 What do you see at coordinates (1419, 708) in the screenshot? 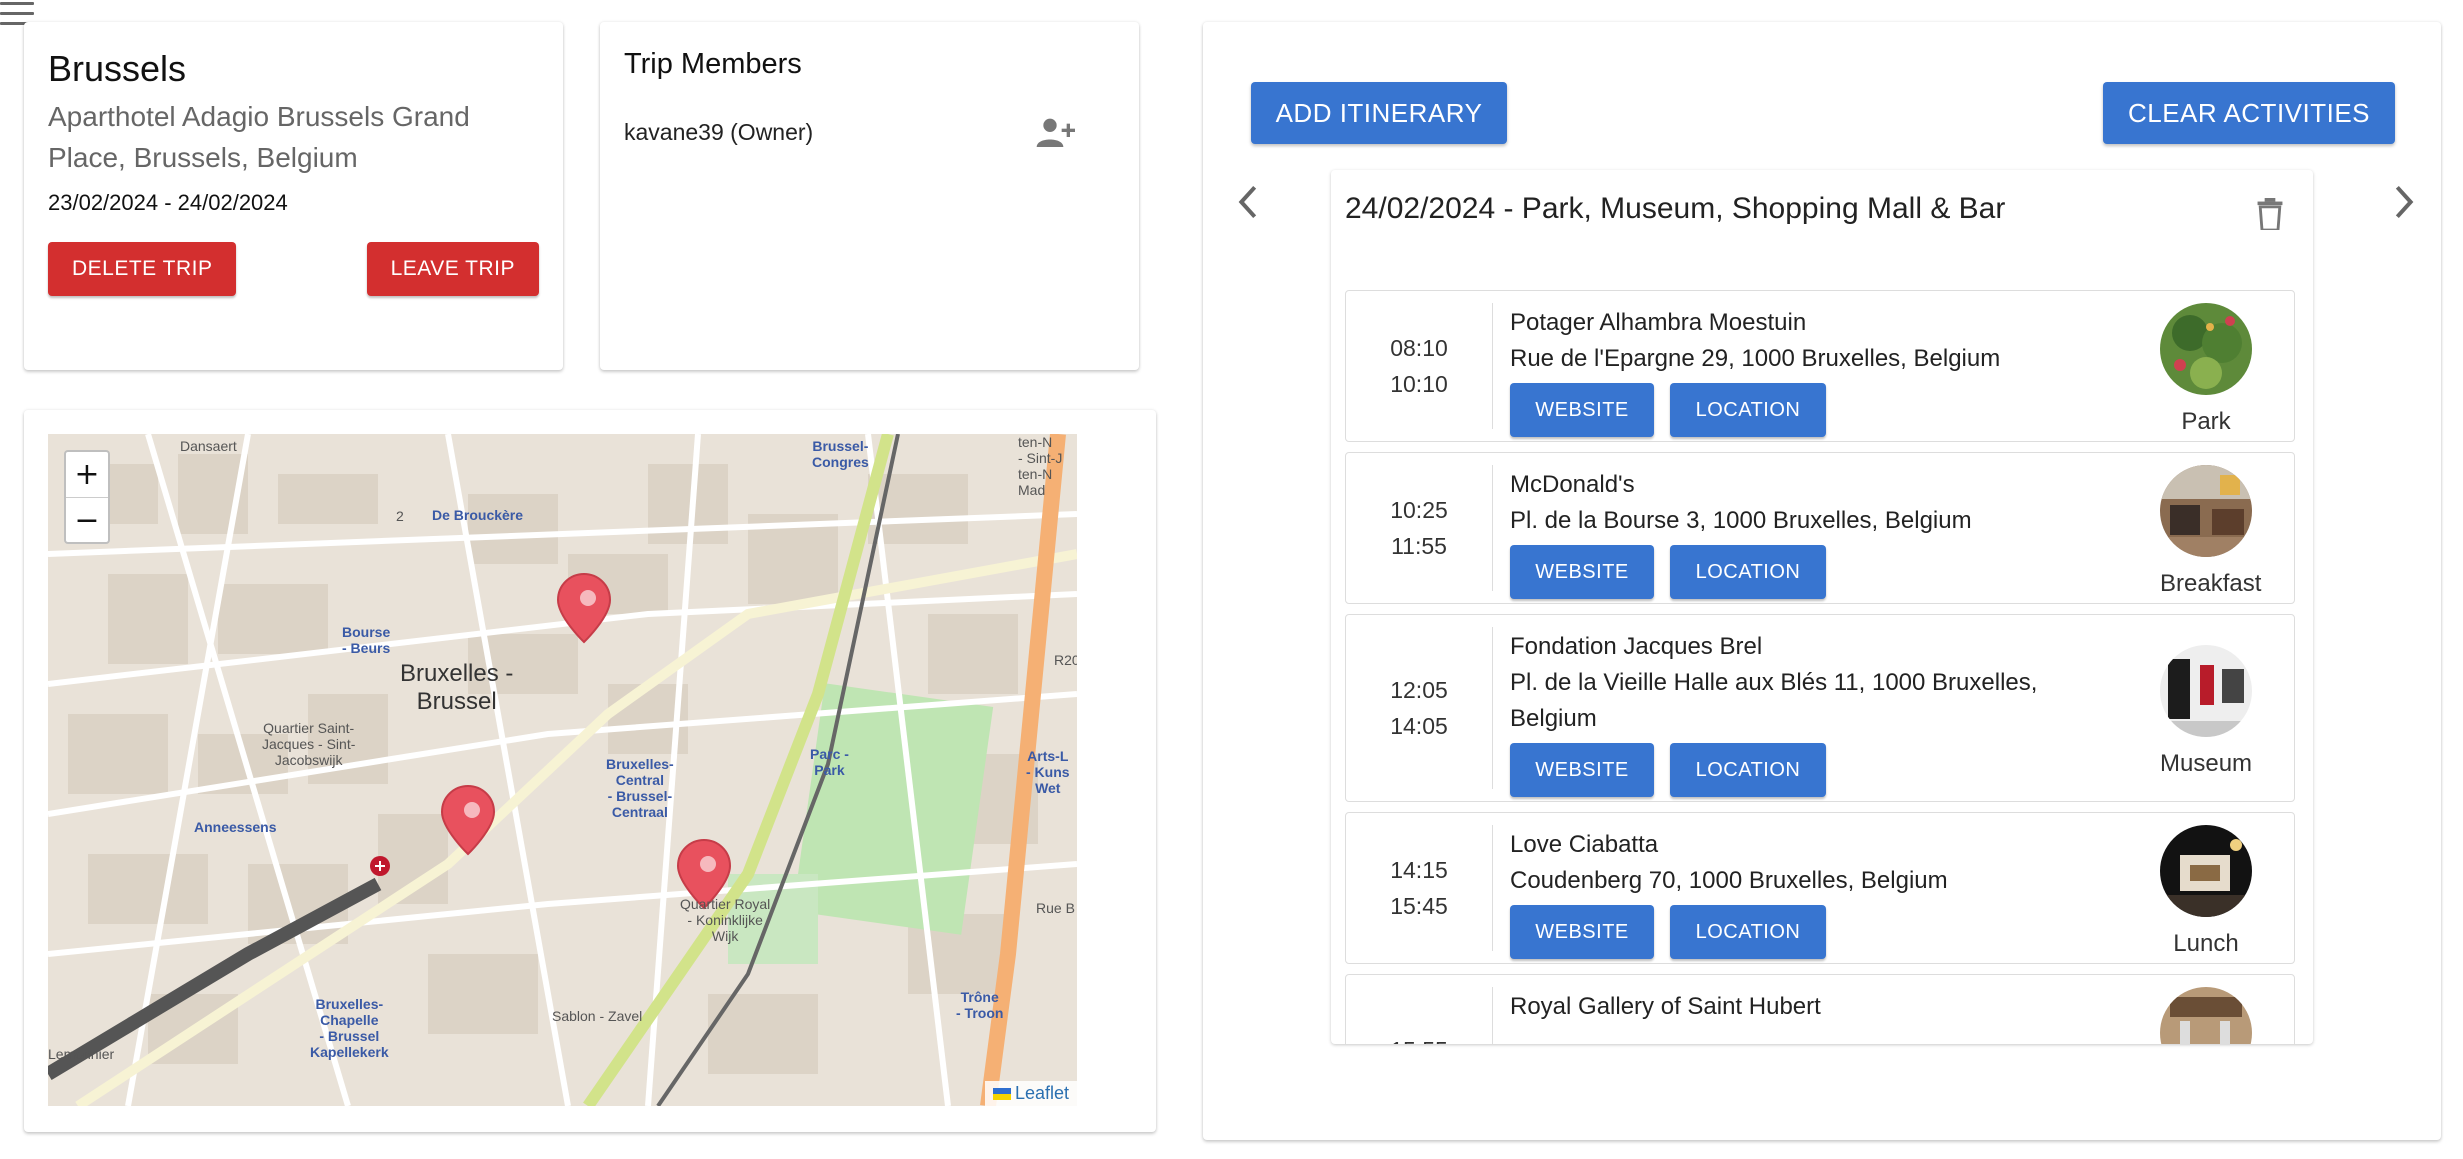
I see `activity-times: 12:05 14:05` at bounding box center [1419, 708].